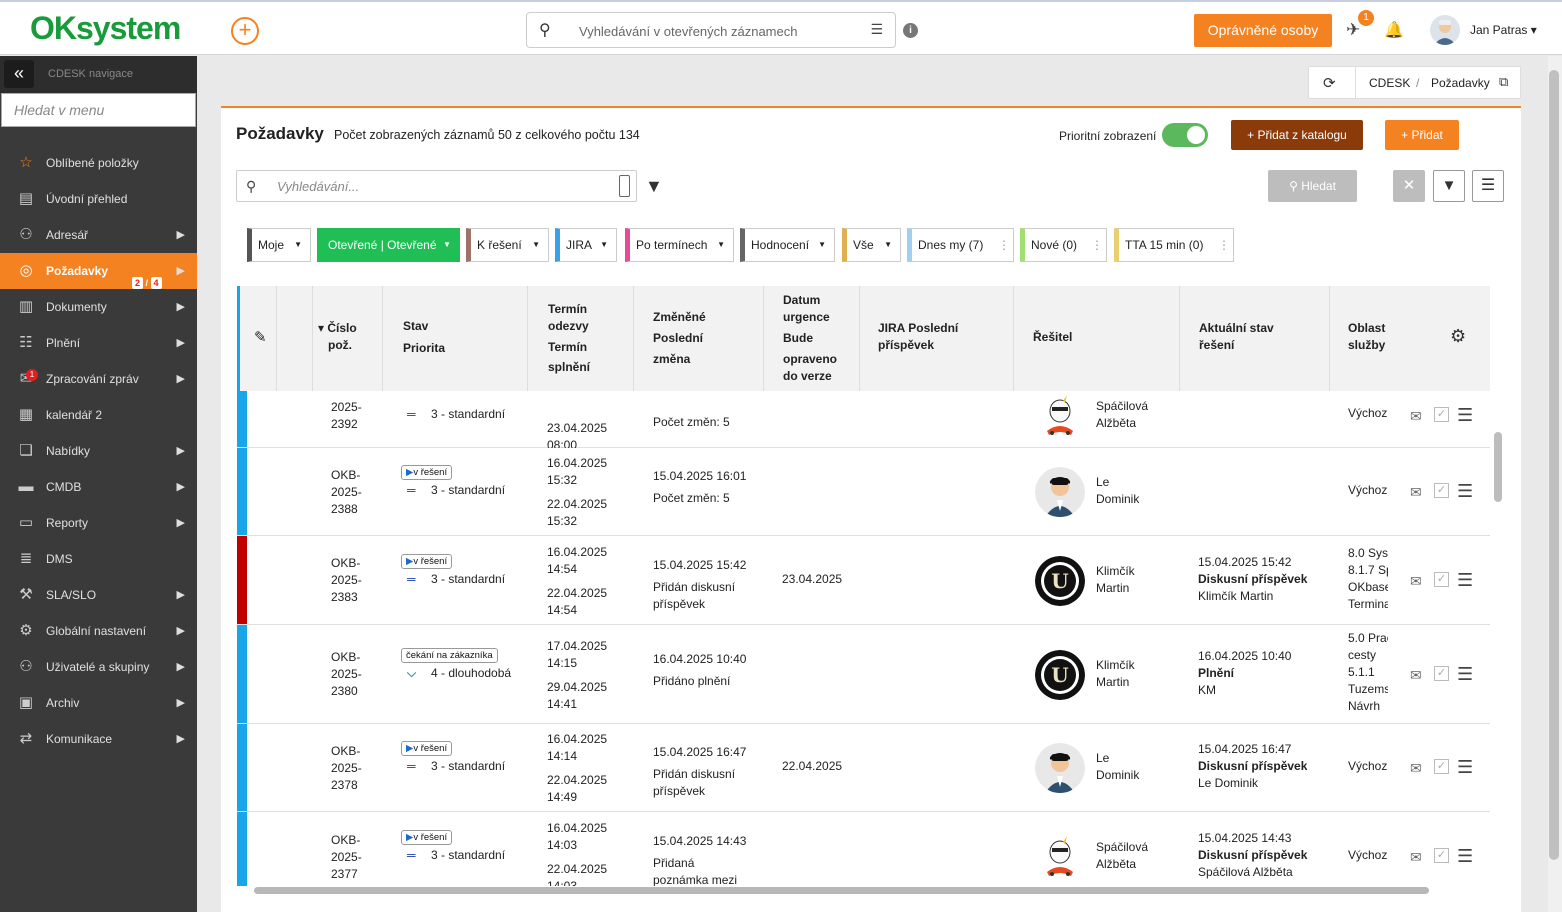  Describe the element at coordinates (98, 451) in the screenshot. I see `sidebar-item-9: ❏ Nabídky ▶` at that location.